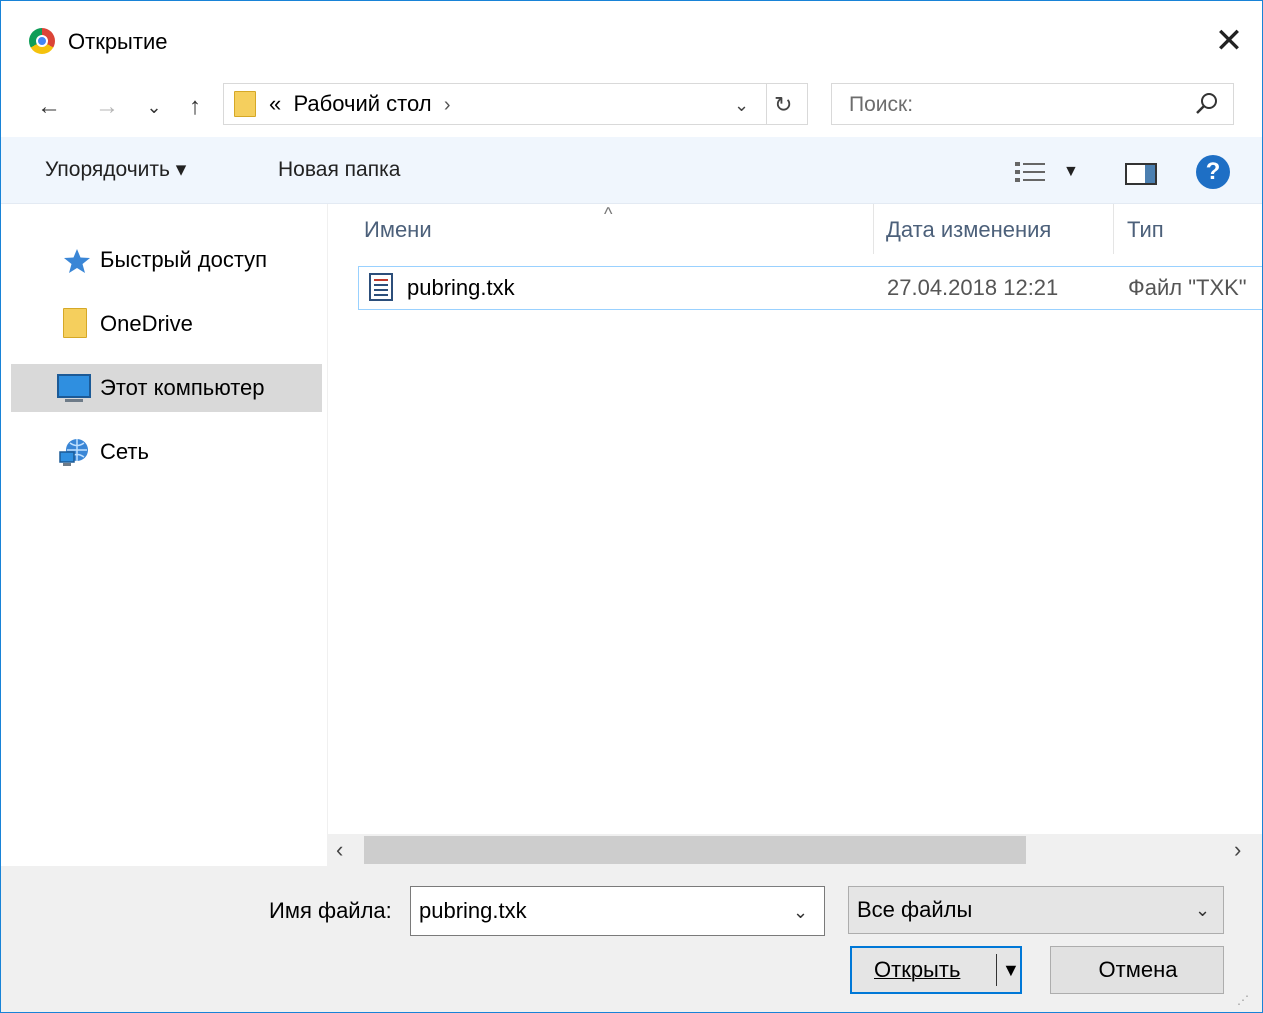 The image size is (1263, 1013). I want to click on sidebar-item-this-pc: Этот компьютер, so click(166, 388).